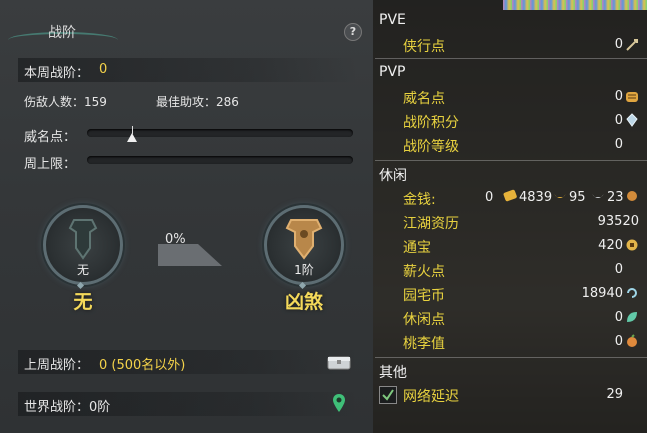 Image resolution: width=647 pixels, height=433 pixels. I want to click on weekly-cap-label: 周上限：, so click(50, 164).